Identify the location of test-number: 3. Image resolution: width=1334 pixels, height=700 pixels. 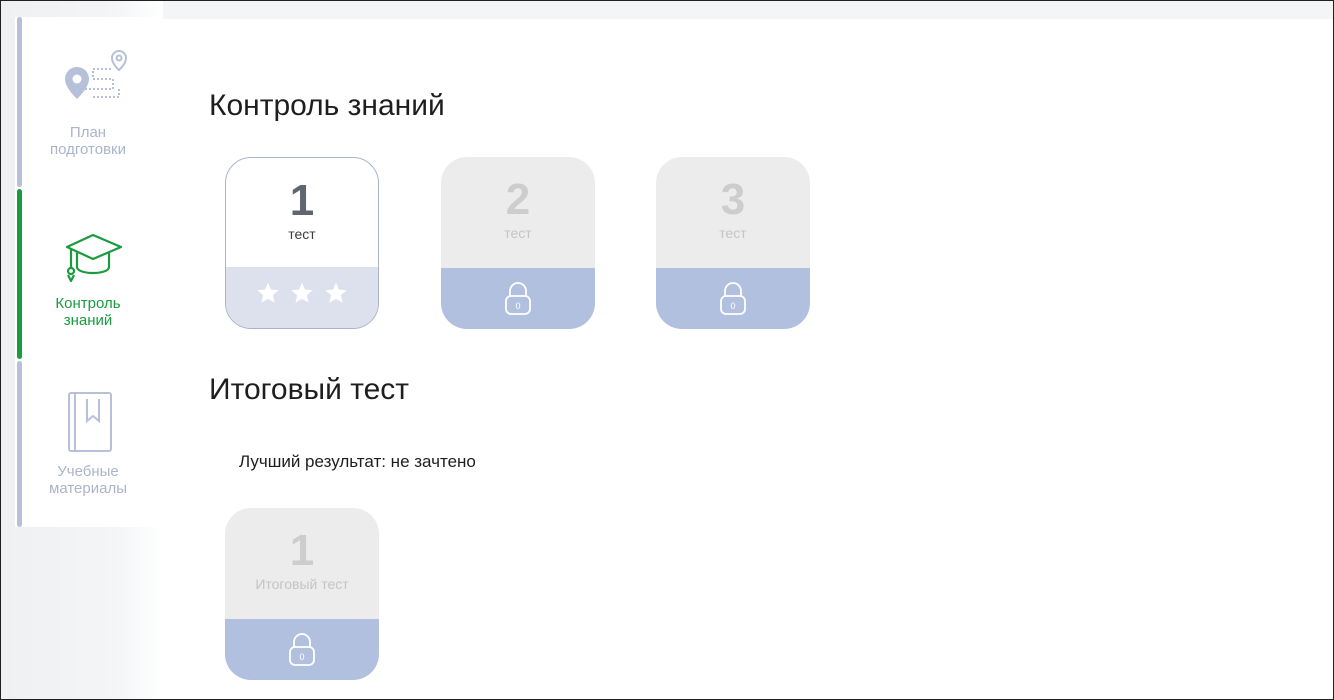
(733, 199).